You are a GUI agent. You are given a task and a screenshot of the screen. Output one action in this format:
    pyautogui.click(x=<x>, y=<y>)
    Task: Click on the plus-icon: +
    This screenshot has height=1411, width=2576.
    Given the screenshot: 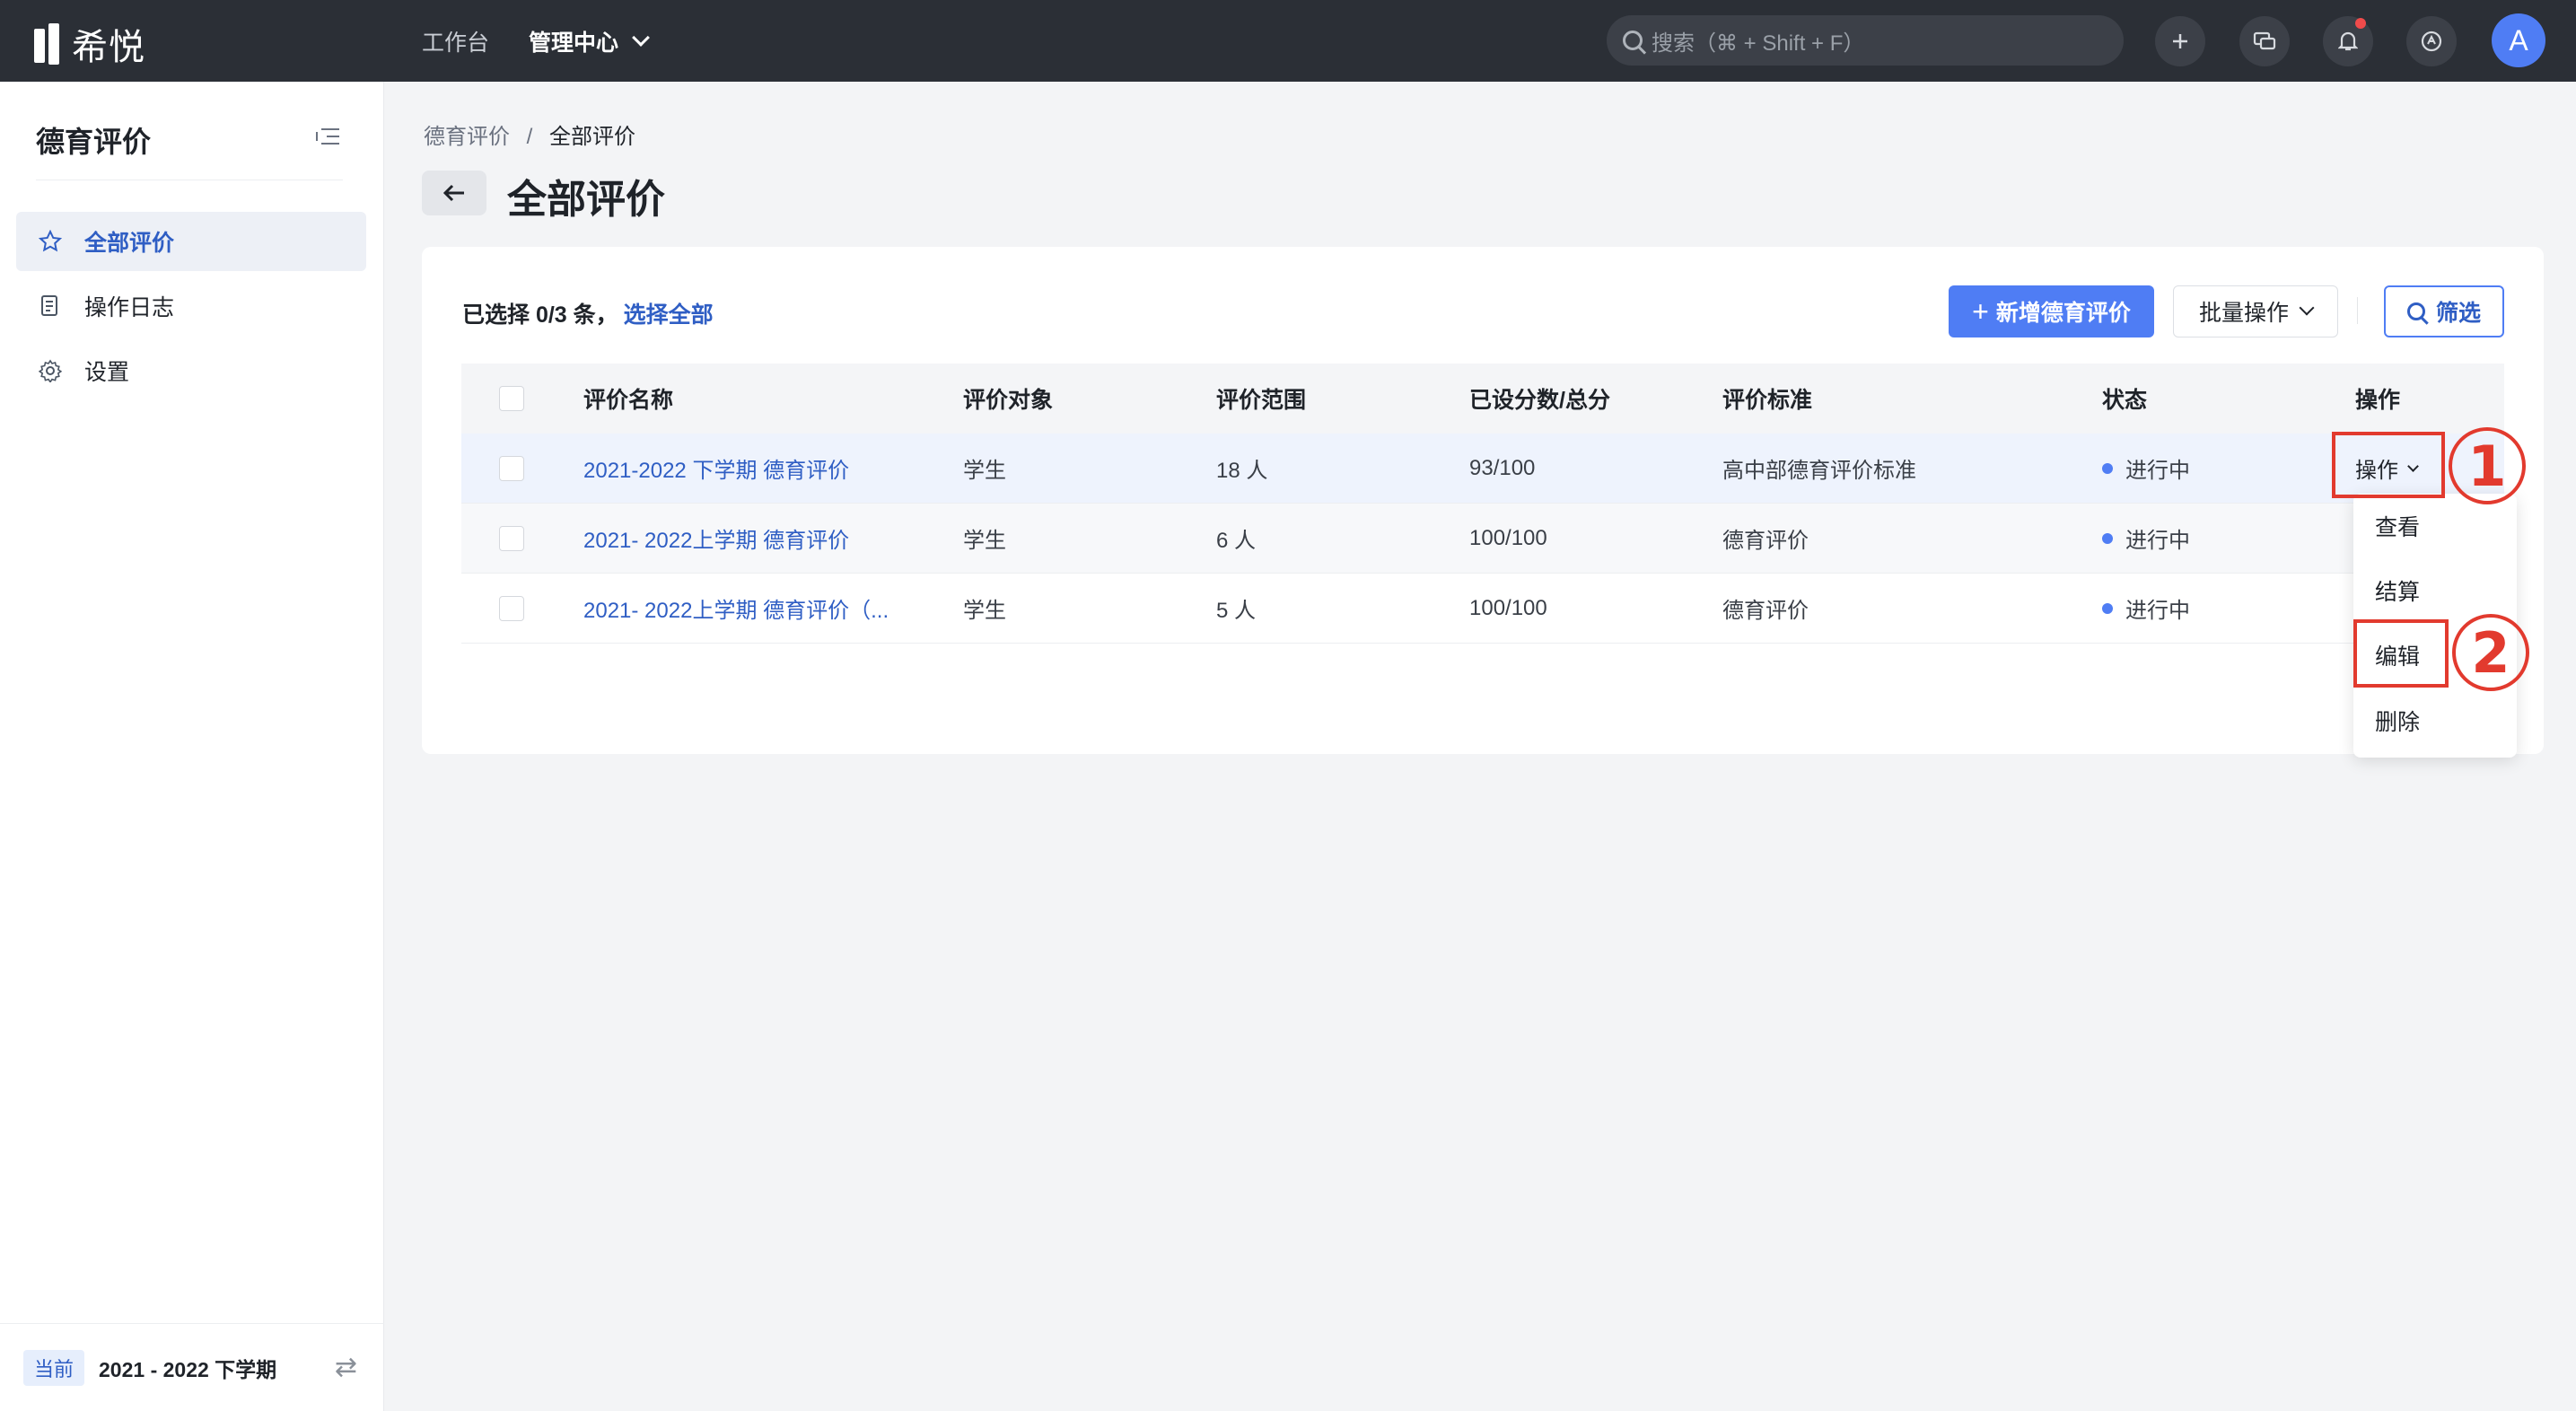 What is the action you would take?
    pyautogui.click(x=1980, y=311)
    